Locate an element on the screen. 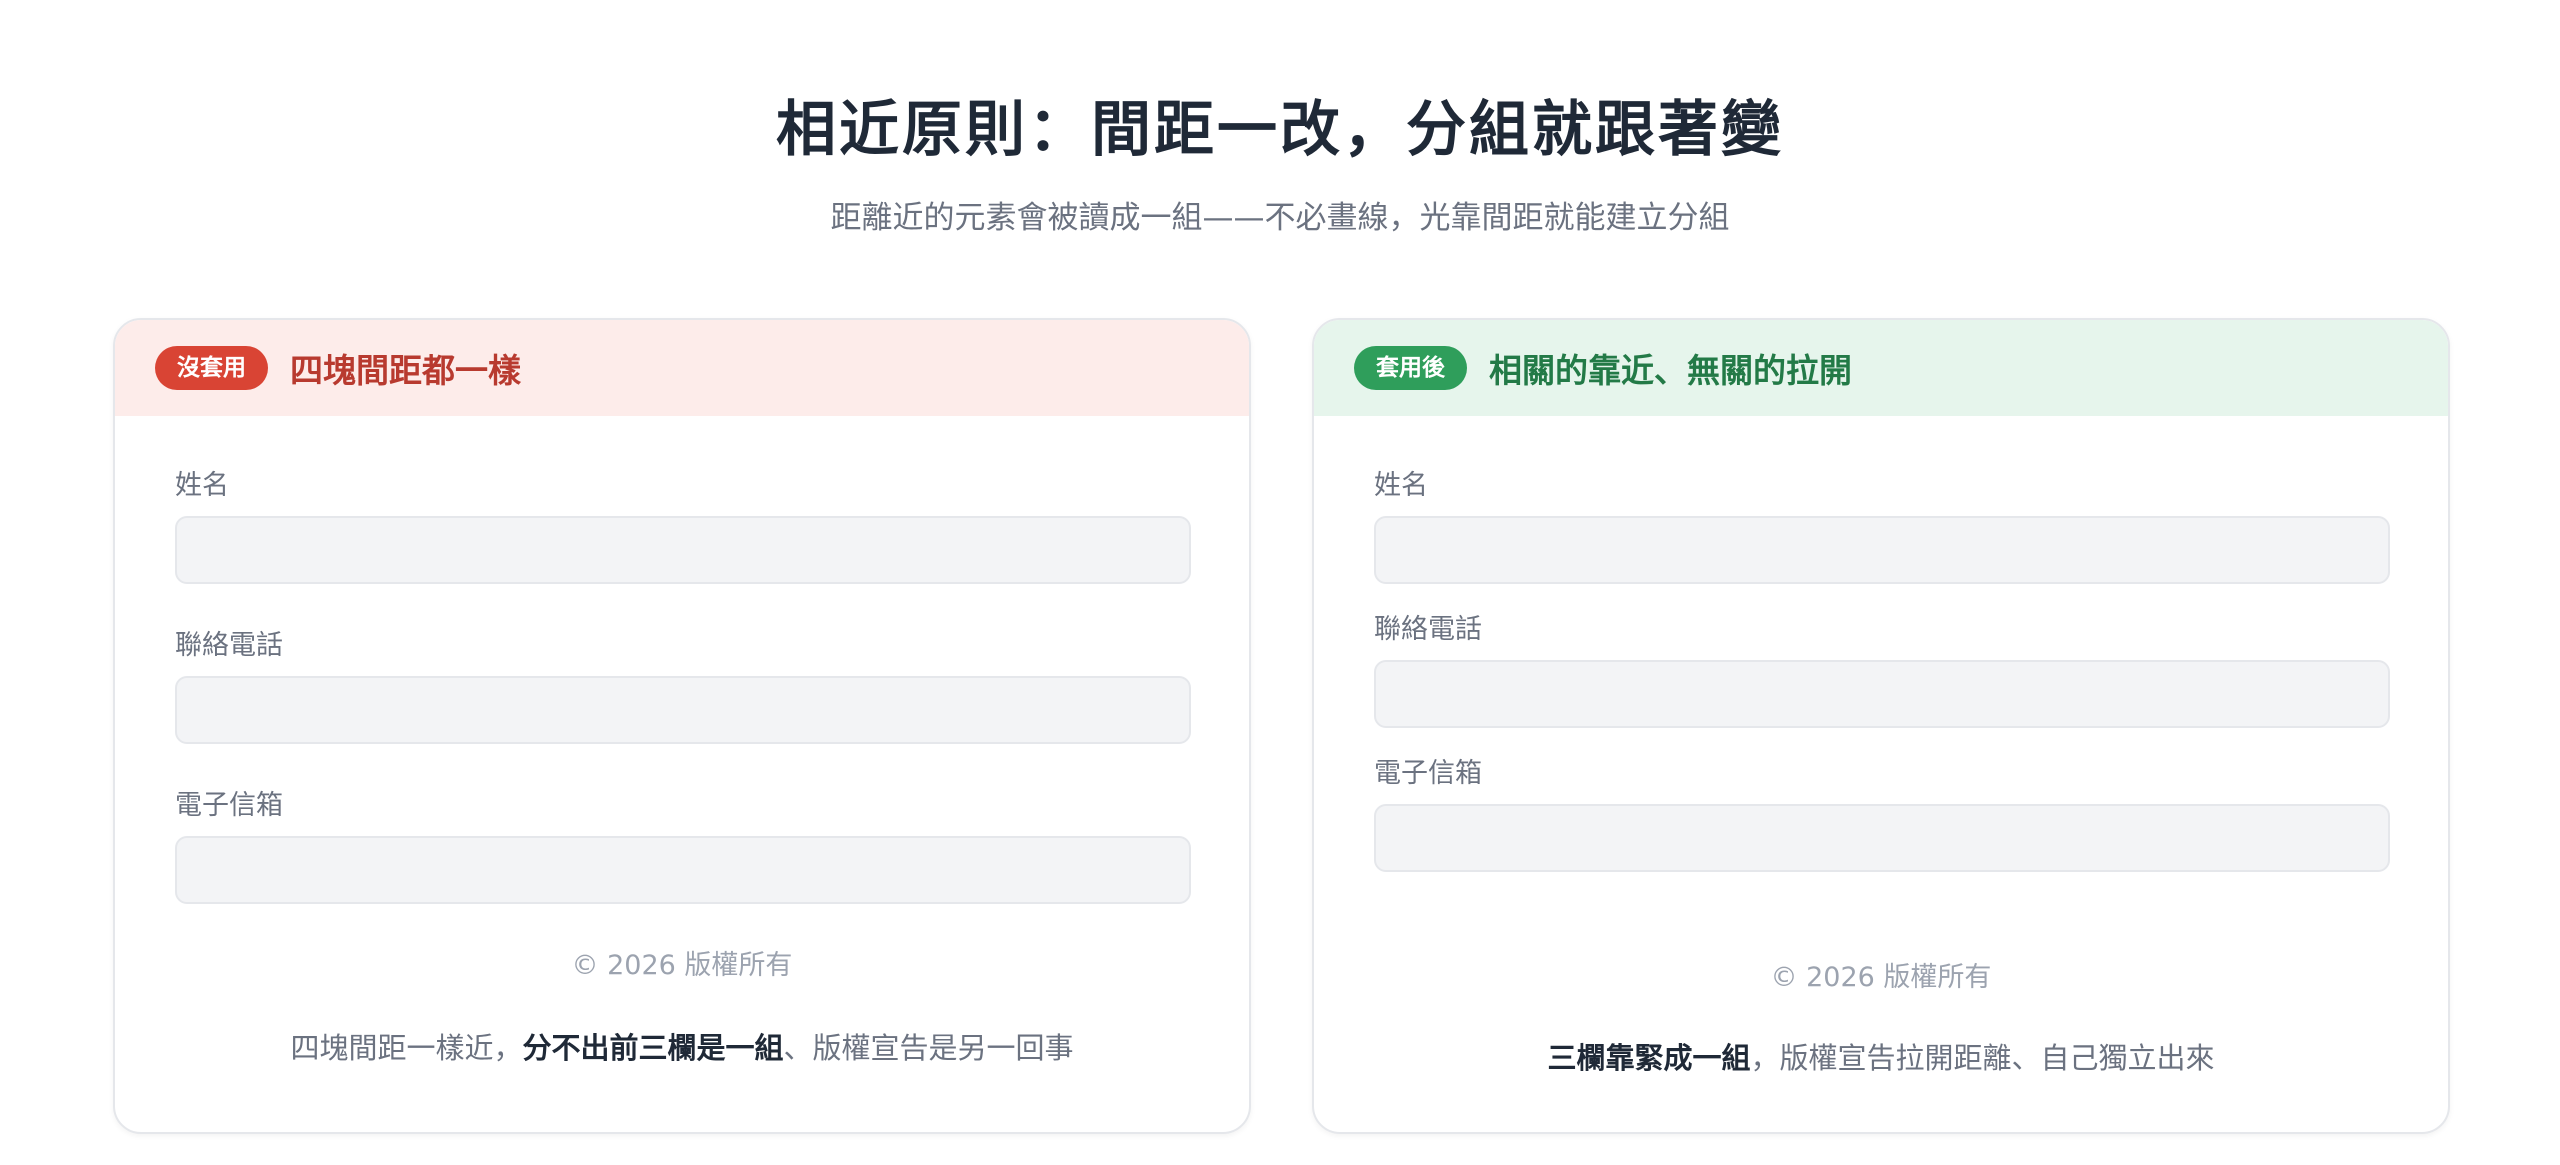 This screenshot has height=1165, width=2560. caption-suffix: ，版權宣告拉開距離、自己獨立出來 is located at coordinates (1982, 1058).